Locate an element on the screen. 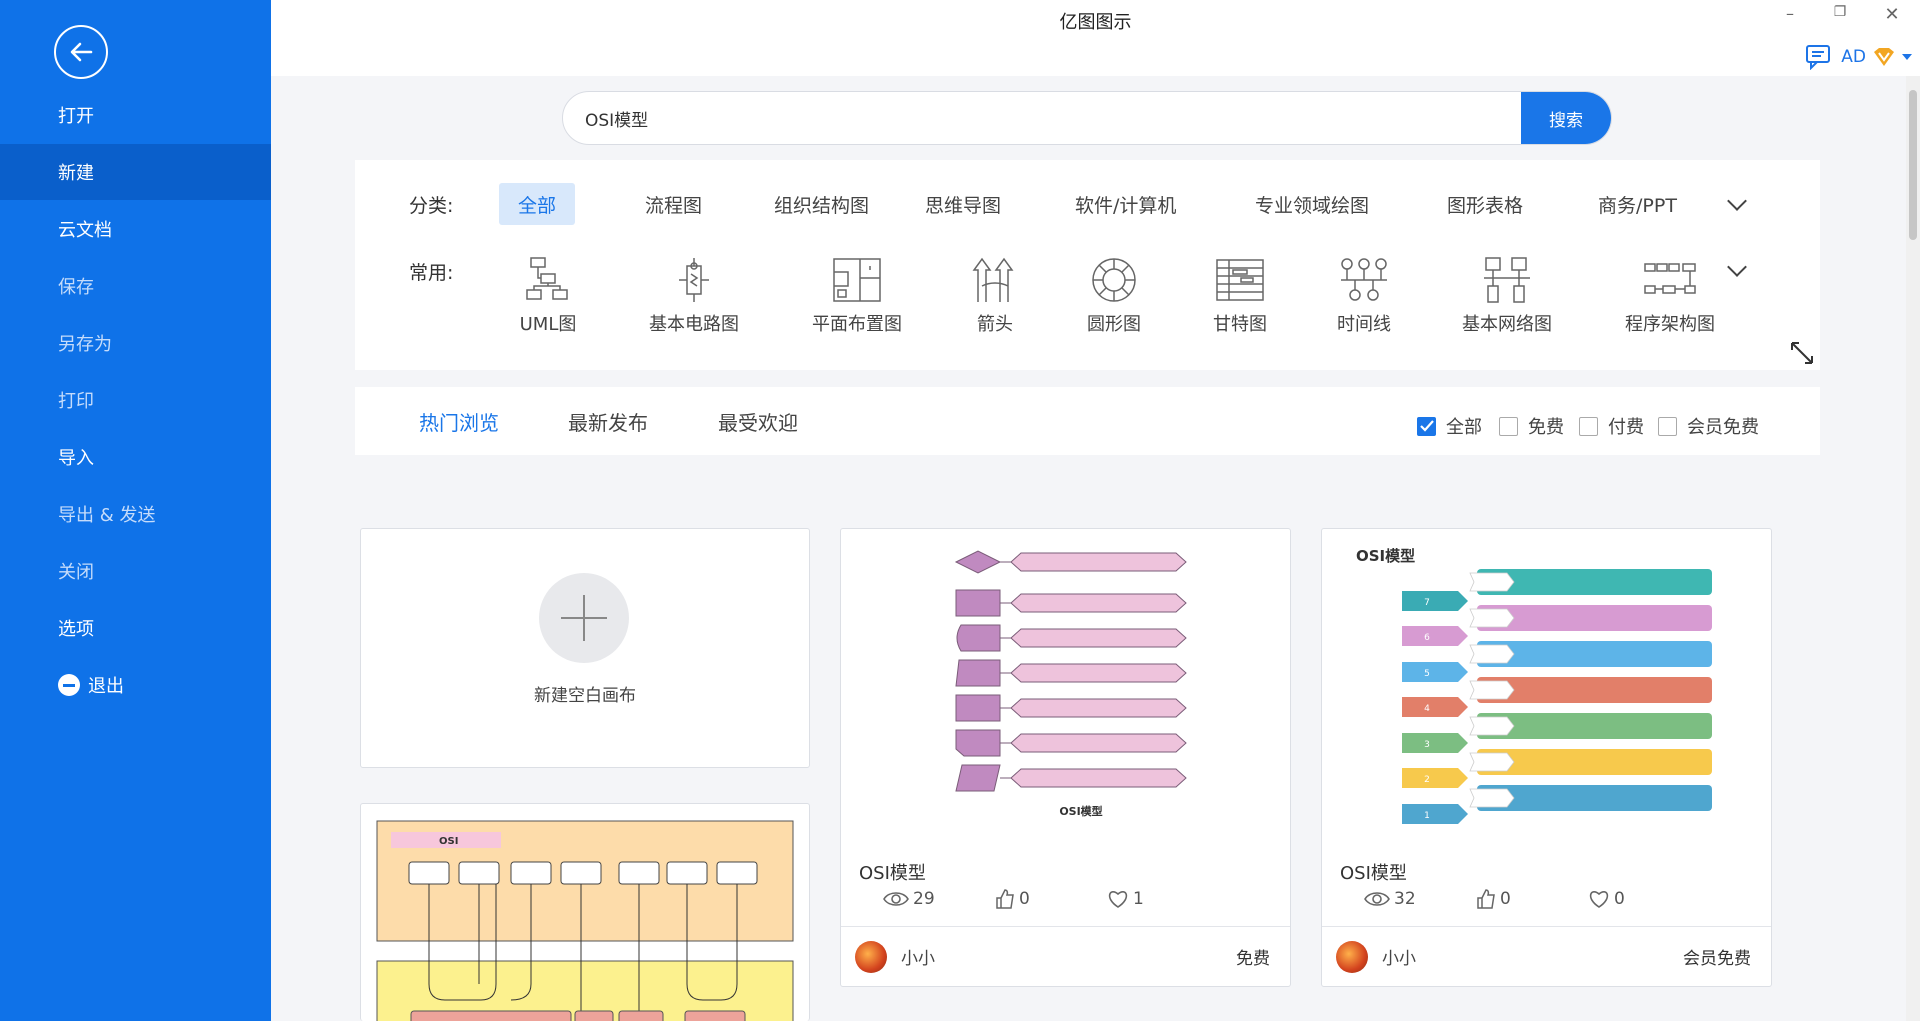 The width and height of the screenshot is (1920, 1021). new-blank-canvas-card: 新建空白画布 is located at coordinates (585, 648).